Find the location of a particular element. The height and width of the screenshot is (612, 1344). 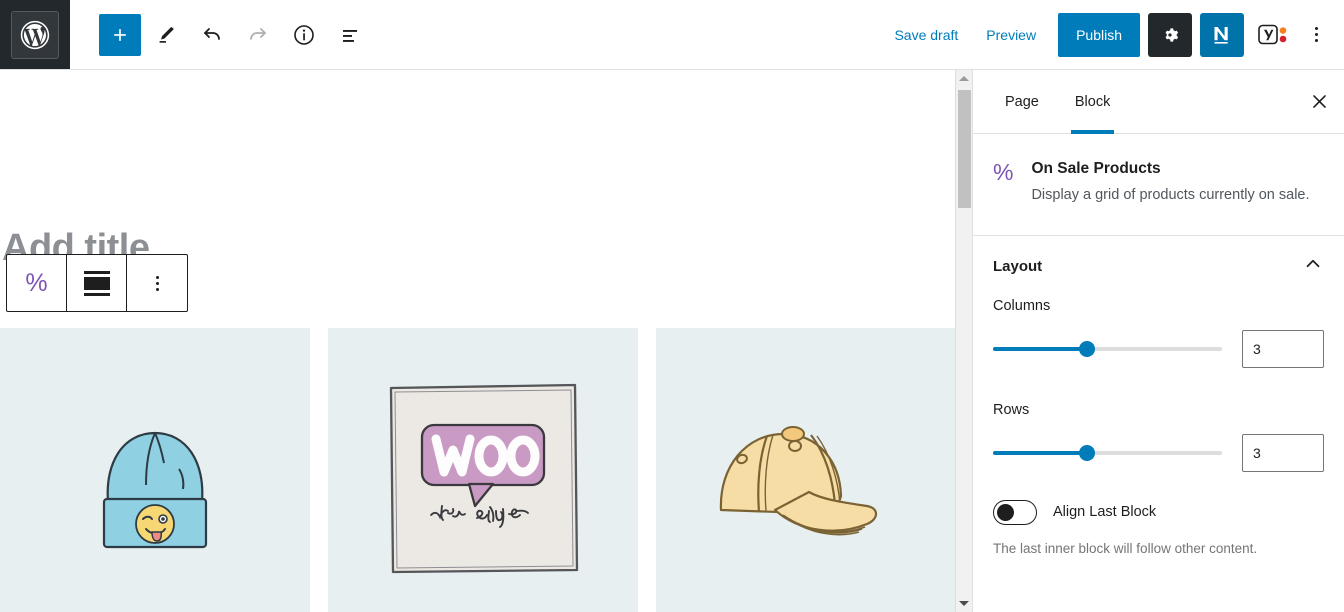

rows-label: Rows is located at coordinates (1011, 409).